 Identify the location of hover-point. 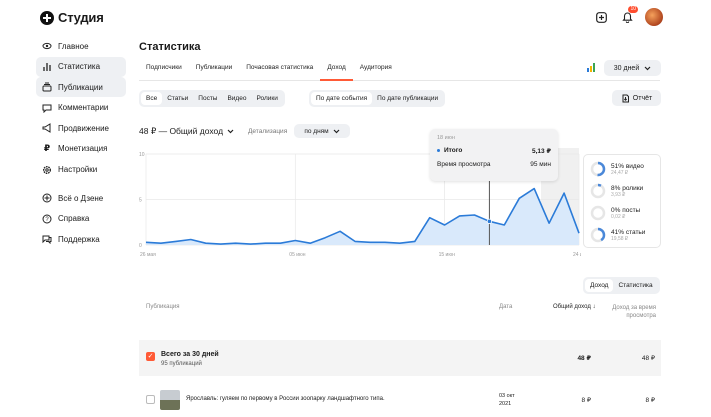
(489, 221).